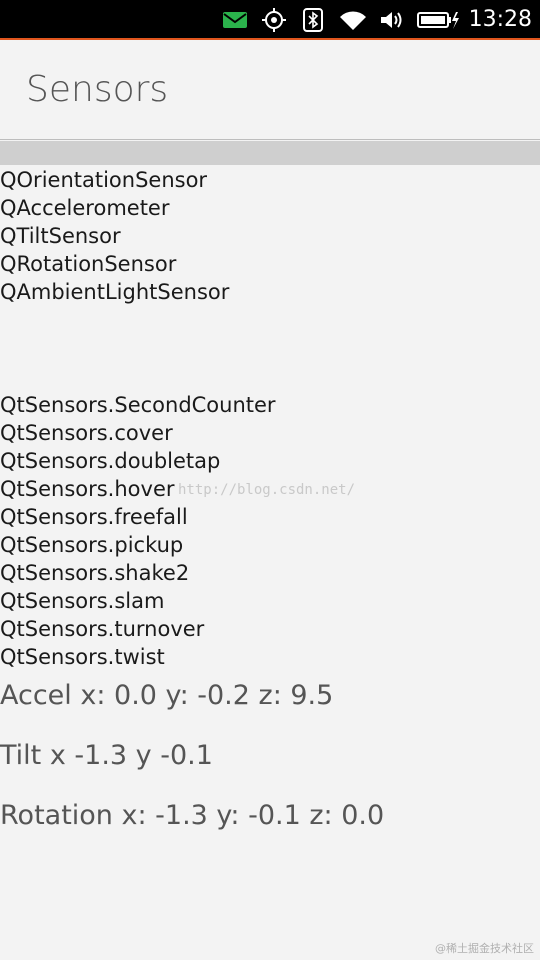 The width and height of the screenshot is (540, 960). I want to click on sensor-list-item: QTiltSensor, so click(114, 236).